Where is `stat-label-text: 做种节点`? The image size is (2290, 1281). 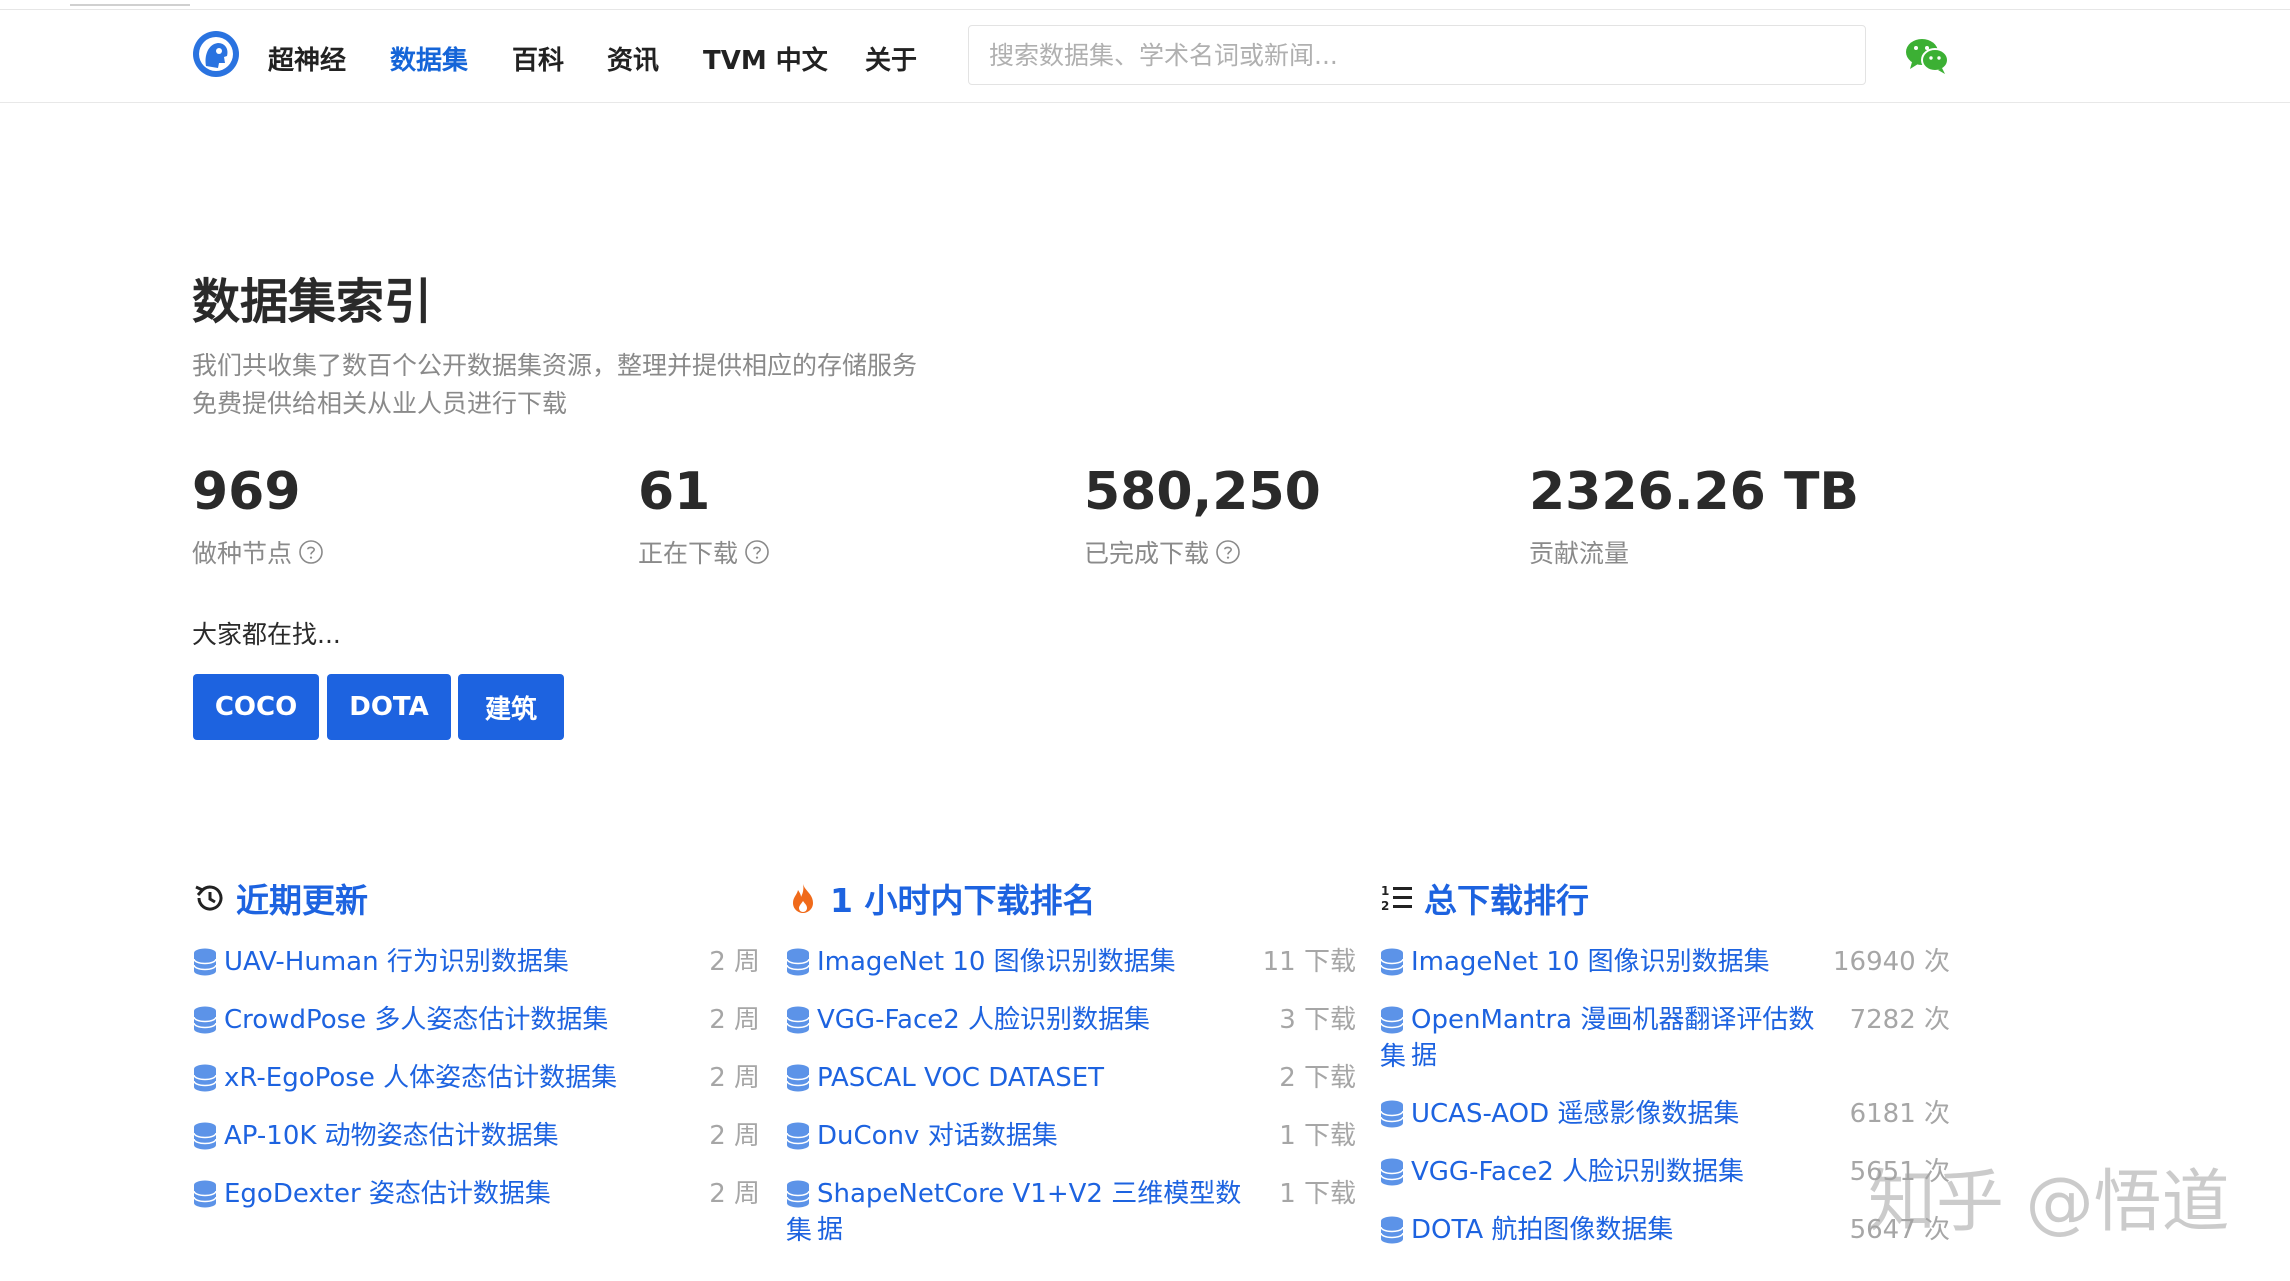
stat-label-text: 做种节点 is located at coordinates (242, 553).